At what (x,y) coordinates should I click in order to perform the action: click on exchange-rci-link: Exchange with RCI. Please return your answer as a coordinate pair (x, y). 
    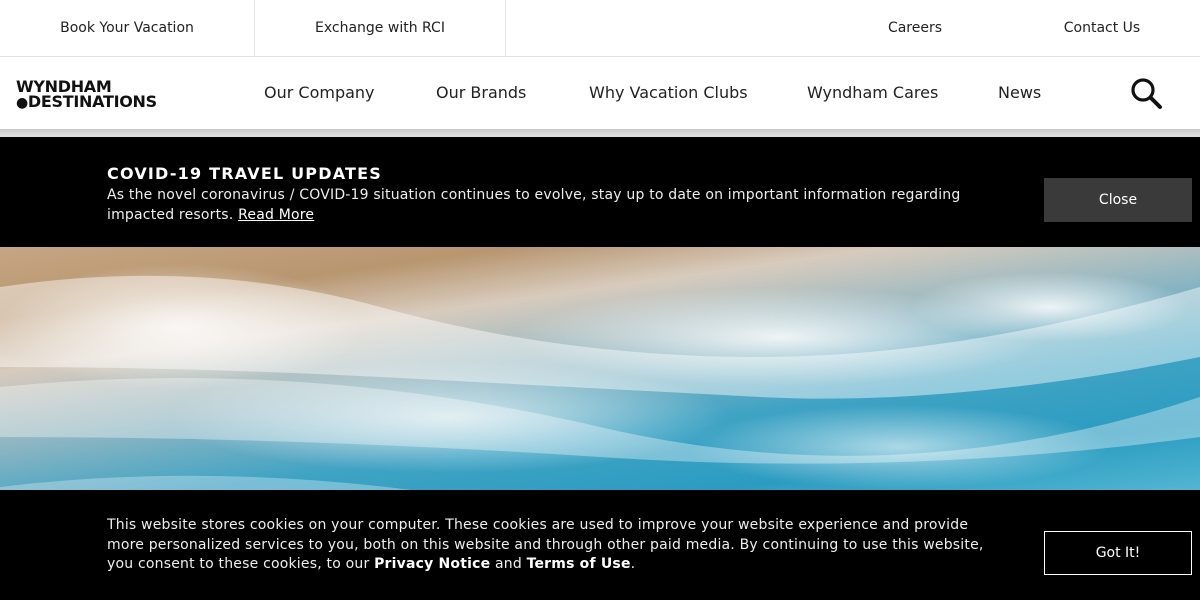
    Looking at the image, I should click on (380, 28).